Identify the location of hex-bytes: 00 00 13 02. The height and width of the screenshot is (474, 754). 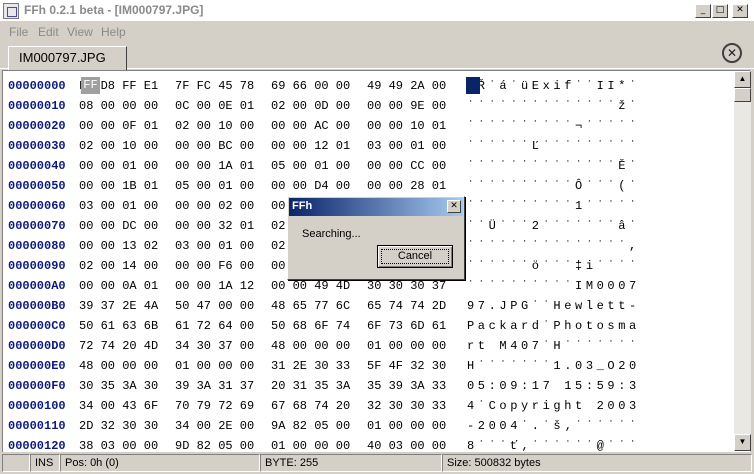
(118, 246).